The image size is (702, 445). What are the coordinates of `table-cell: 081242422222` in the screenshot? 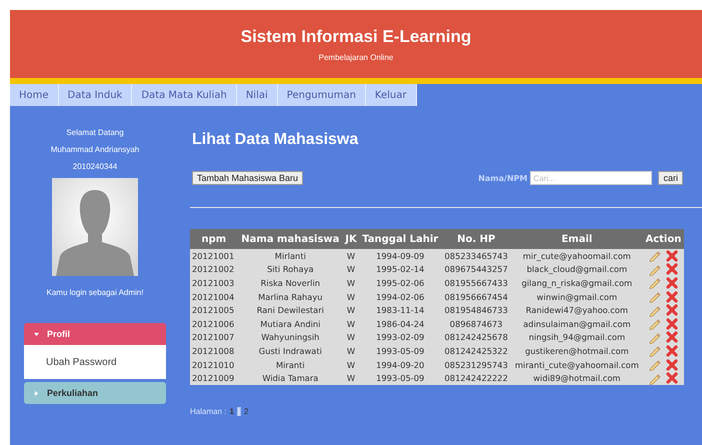 It's located at (476, 378).